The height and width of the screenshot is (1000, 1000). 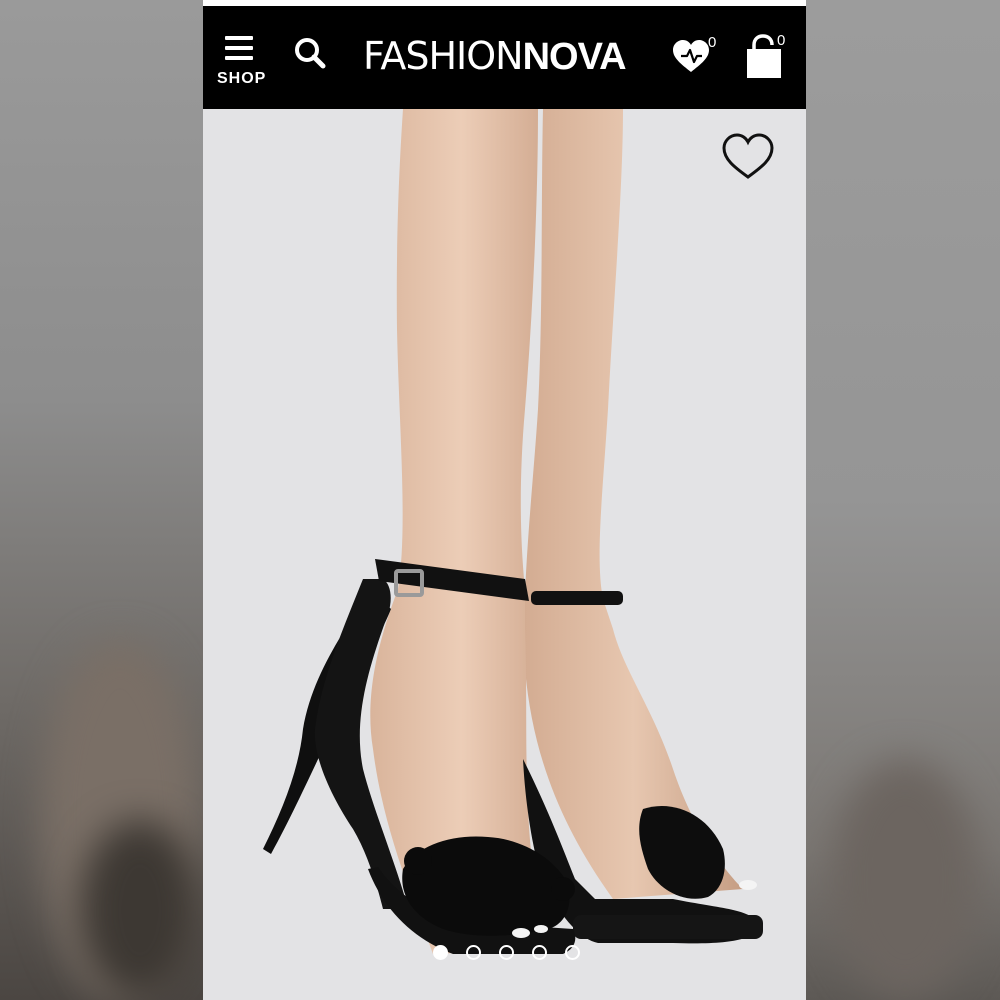 I want to click on bag-count: 0, so click(x=781, y=40).